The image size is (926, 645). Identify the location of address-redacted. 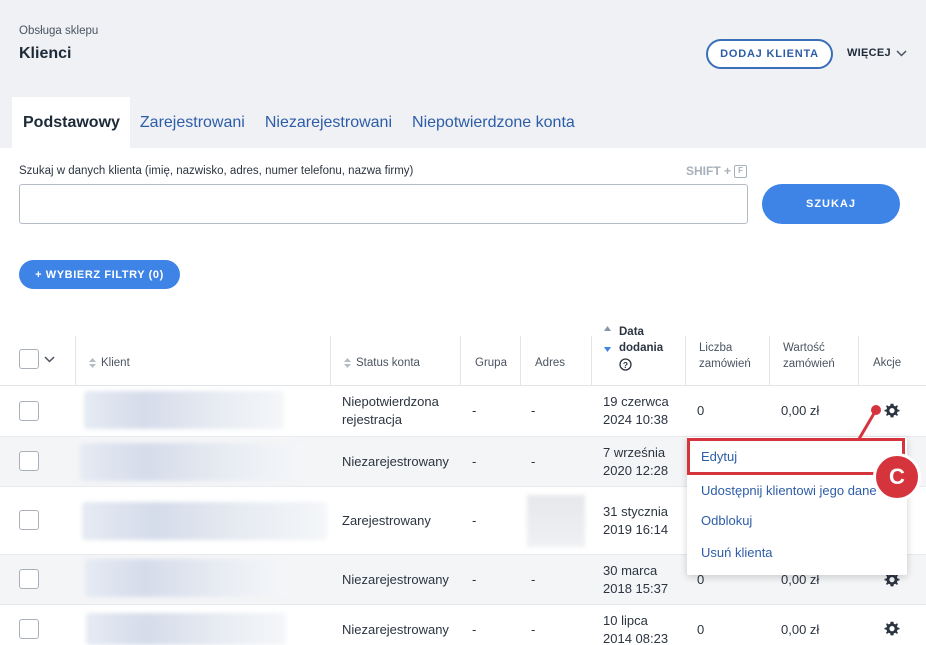
(556, 521).